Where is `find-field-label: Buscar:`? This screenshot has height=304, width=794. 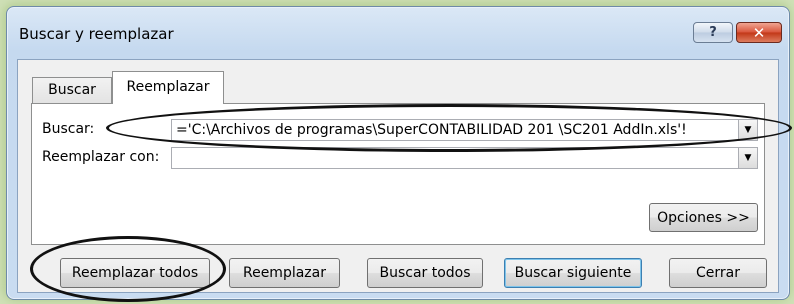
find-field-label: Buscar: is located at coordinates (68, 129).